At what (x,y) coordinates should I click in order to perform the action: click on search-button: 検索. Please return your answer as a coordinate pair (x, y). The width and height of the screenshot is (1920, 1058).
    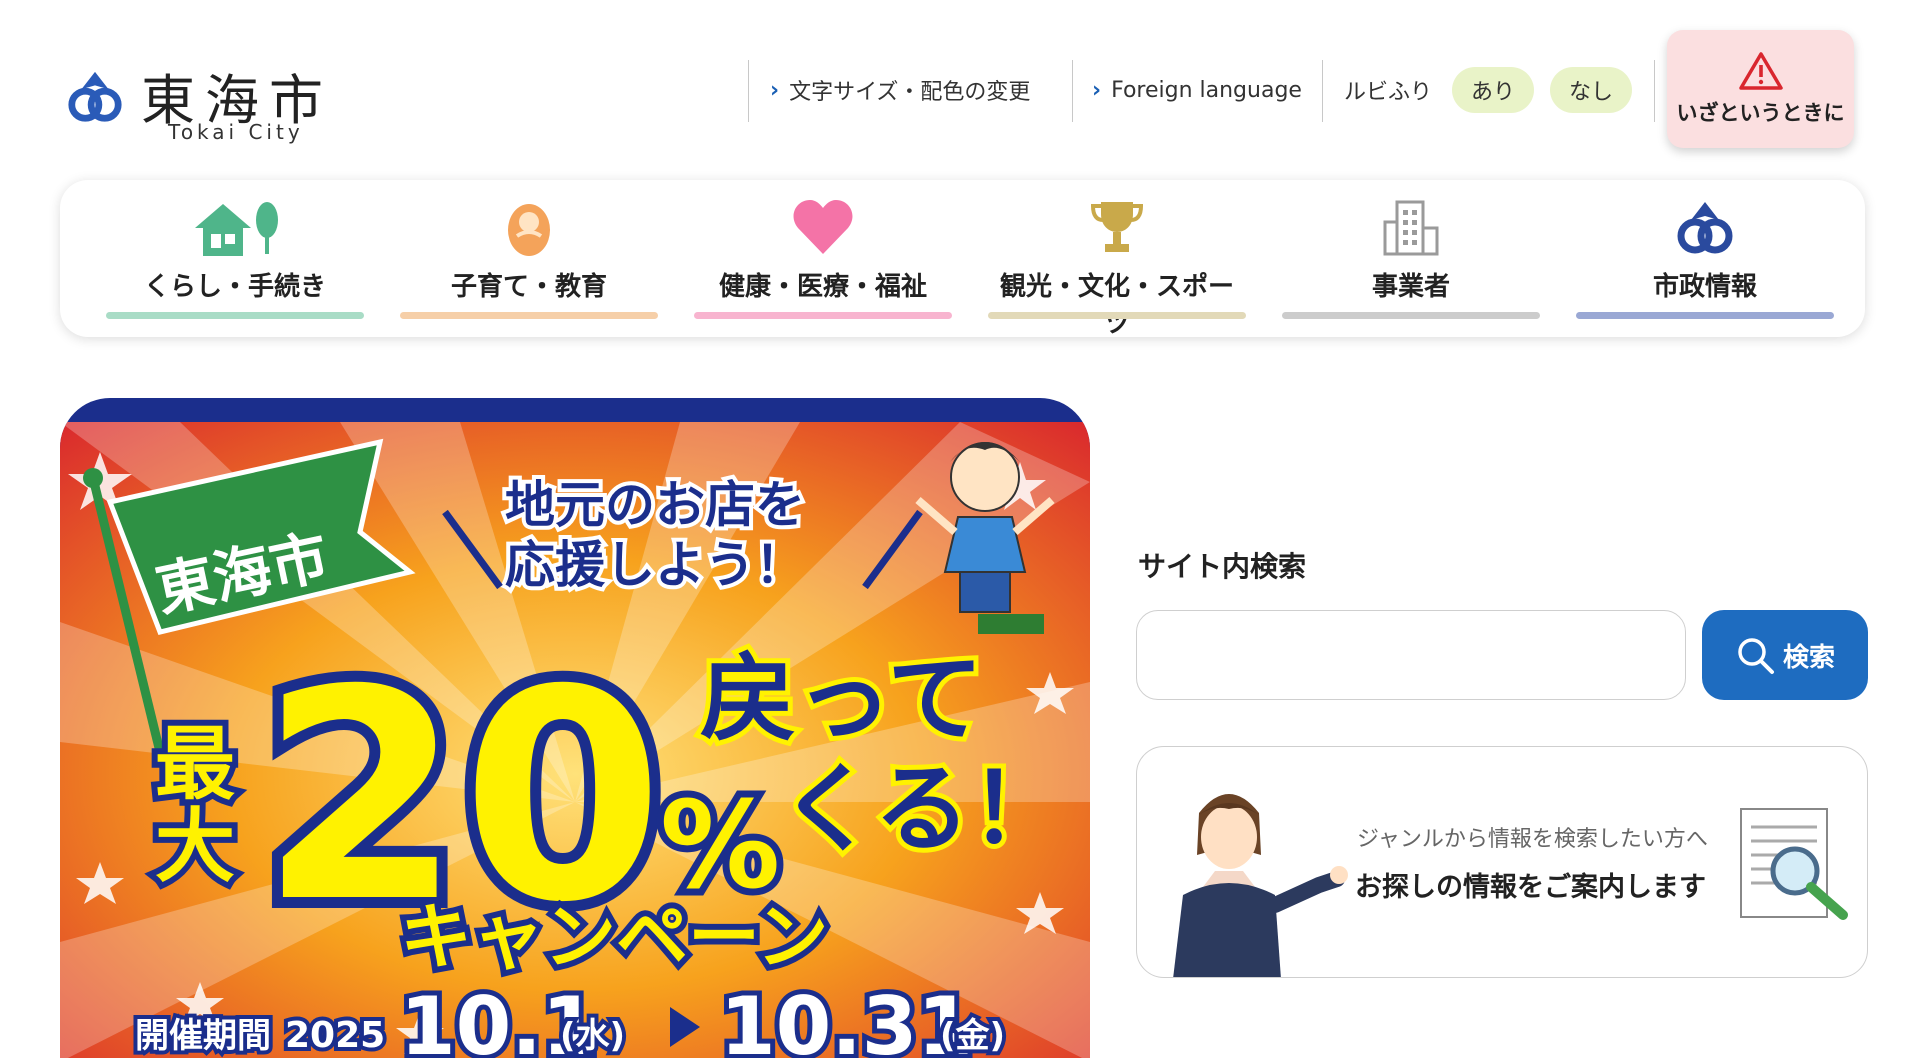
    Looking at the image, I should click on (1785, 655).